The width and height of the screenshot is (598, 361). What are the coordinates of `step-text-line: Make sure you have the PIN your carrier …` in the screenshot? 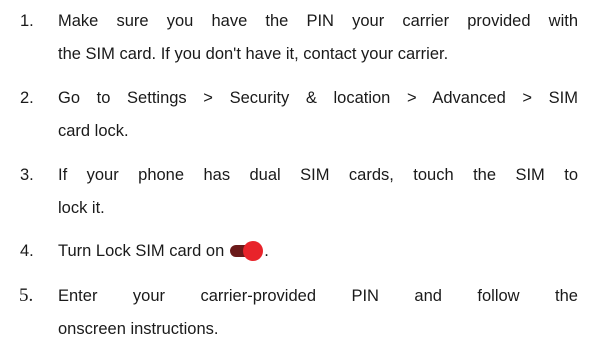 It's located at (318, 21).